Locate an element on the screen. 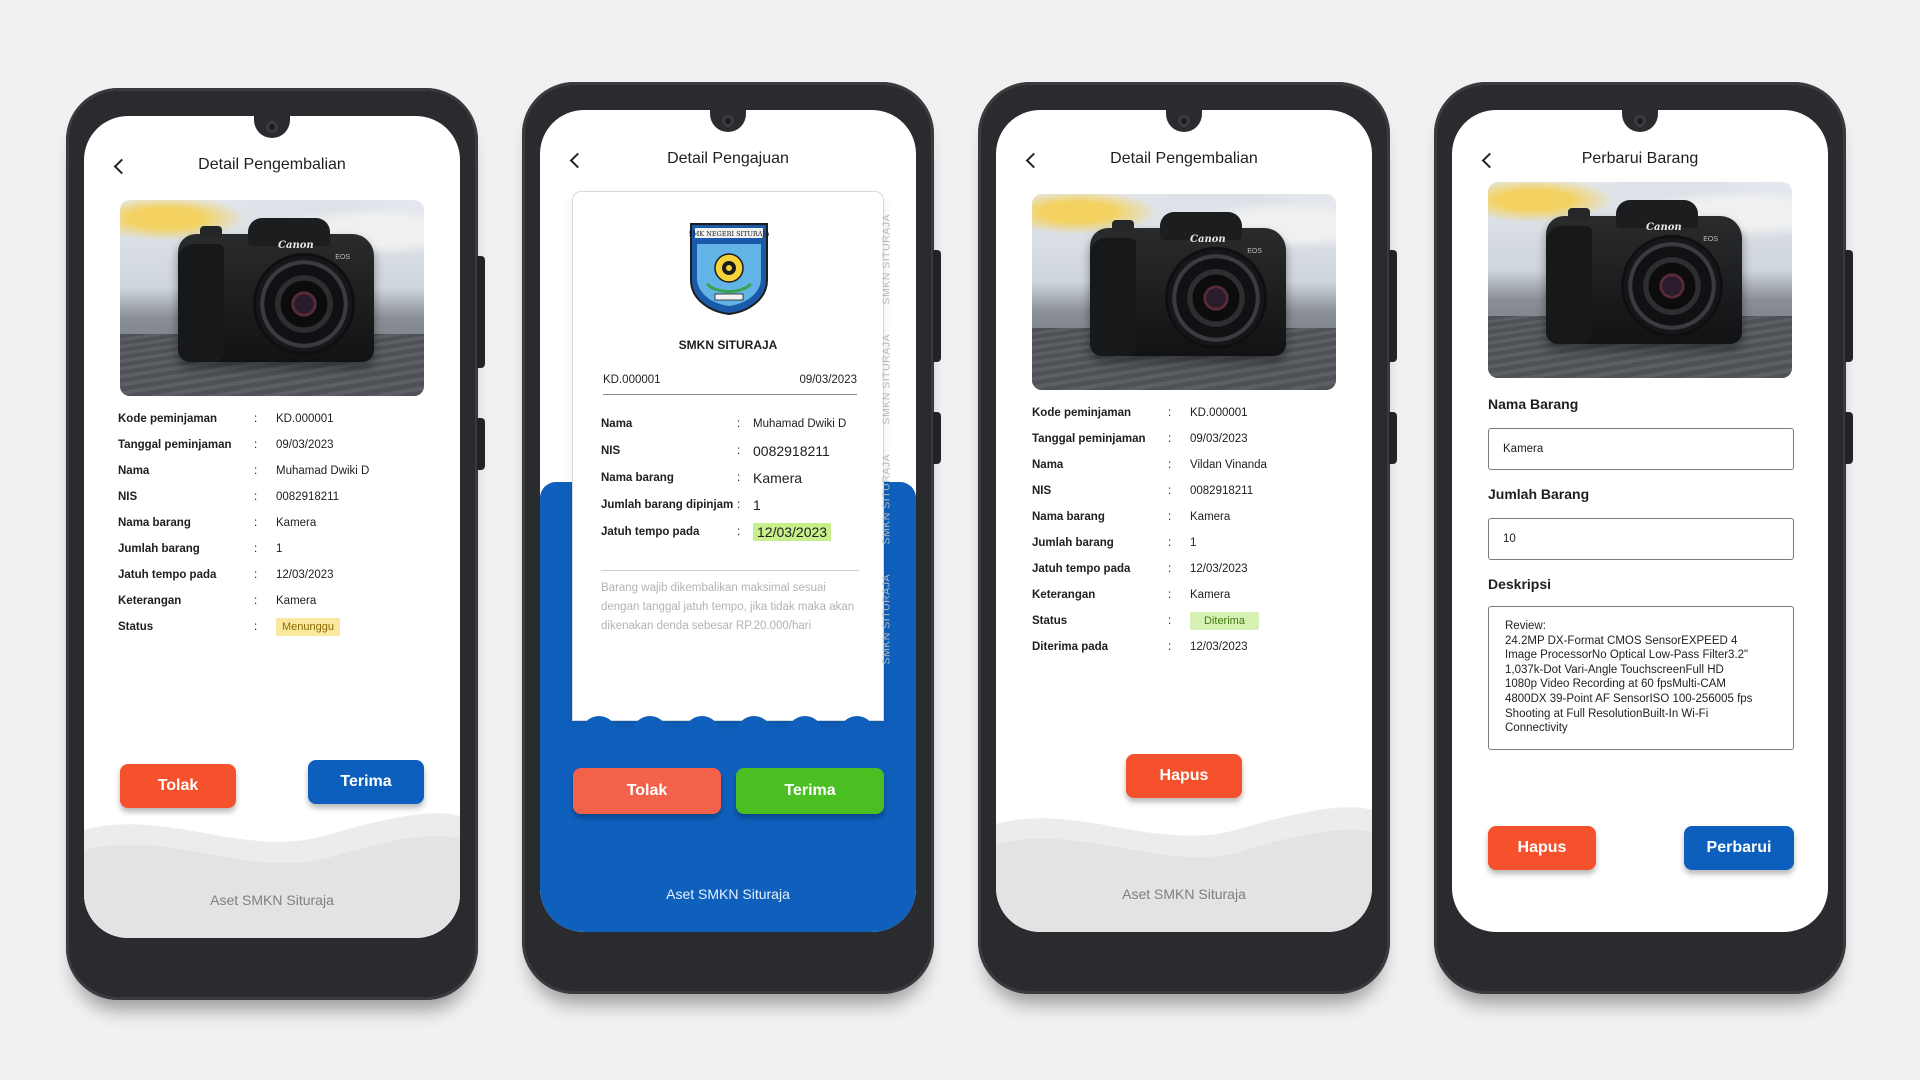  detail-label: Diterima pada is located at coordinates (1070, 647).